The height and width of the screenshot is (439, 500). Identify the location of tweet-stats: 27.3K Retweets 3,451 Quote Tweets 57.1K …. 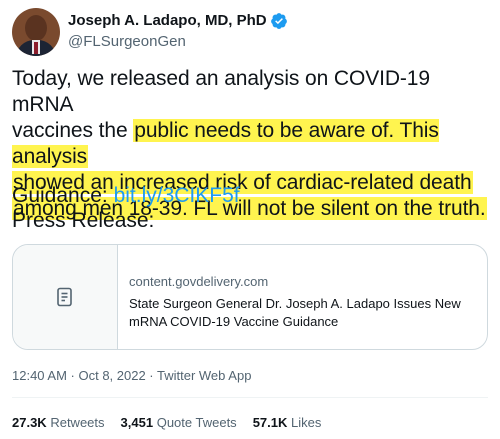
(174, 422).